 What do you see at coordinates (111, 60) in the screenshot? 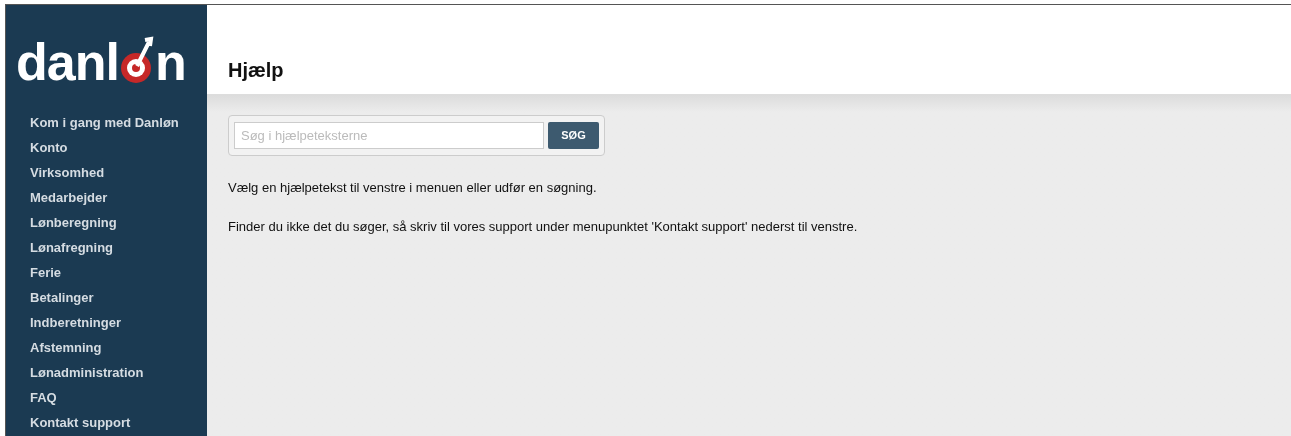
I see `logo: danl n` at bounding box center [111, 60].